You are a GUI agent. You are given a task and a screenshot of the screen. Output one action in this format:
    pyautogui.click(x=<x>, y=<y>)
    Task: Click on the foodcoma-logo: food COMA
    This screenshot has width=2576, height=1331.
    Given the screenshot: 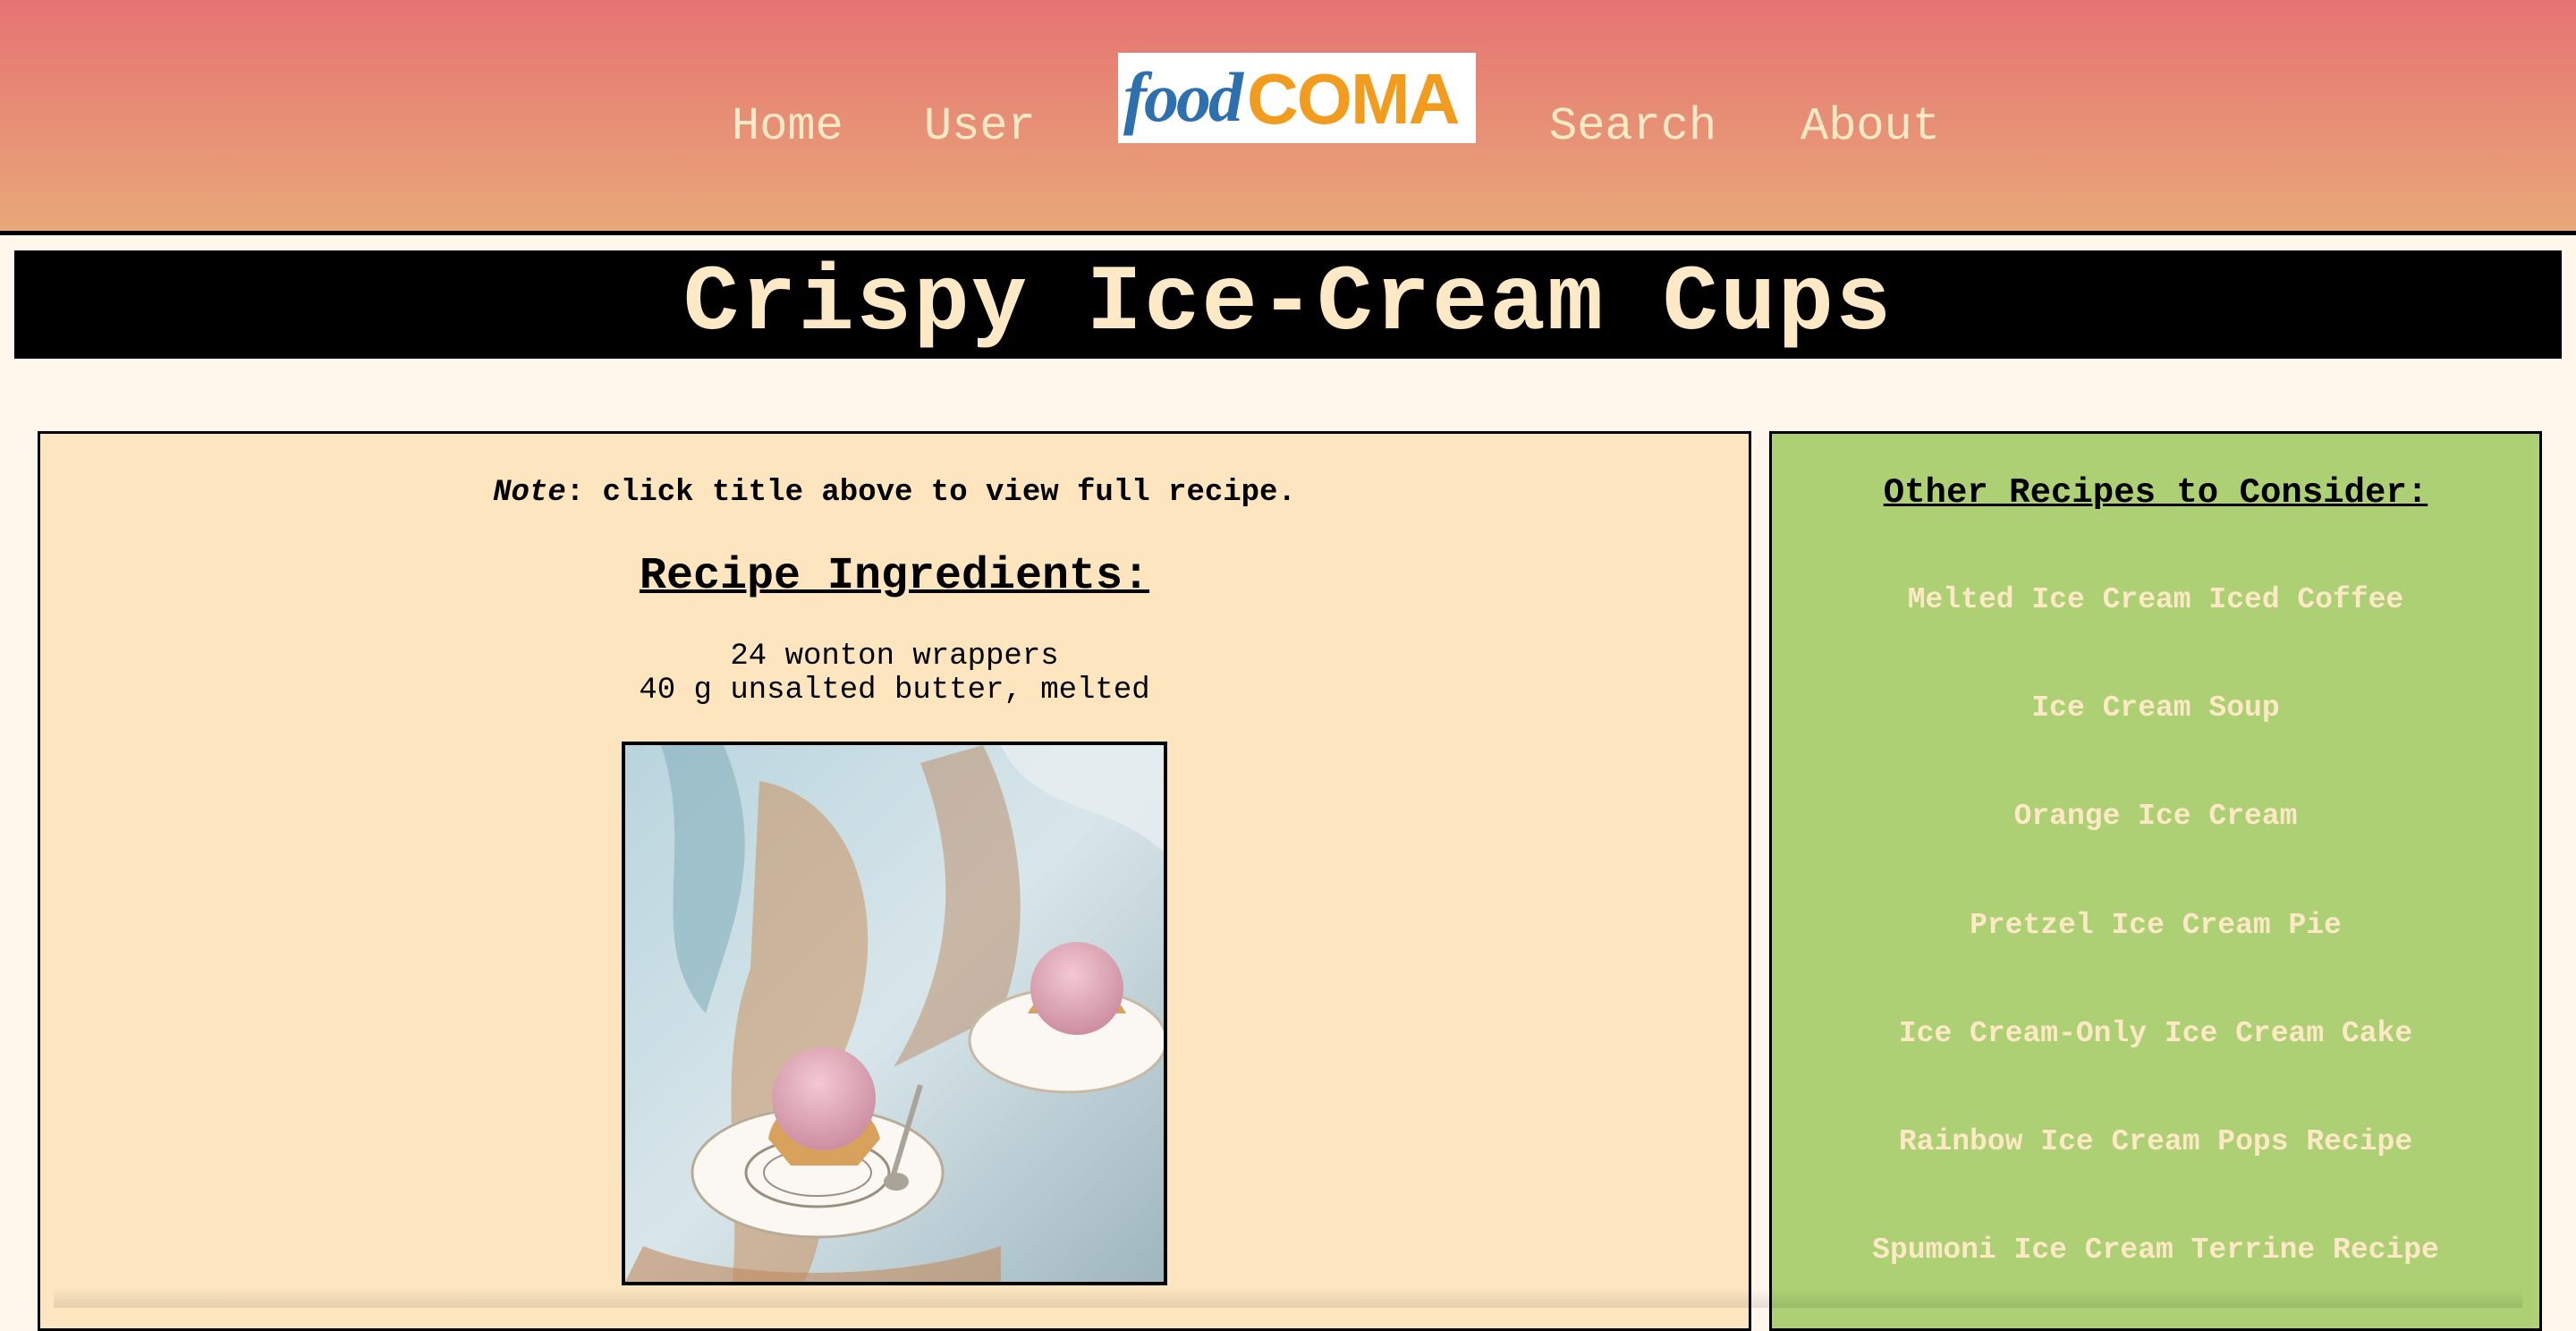 What is the action you would take?
    pyautogui.click(x=1297, y=98)
    